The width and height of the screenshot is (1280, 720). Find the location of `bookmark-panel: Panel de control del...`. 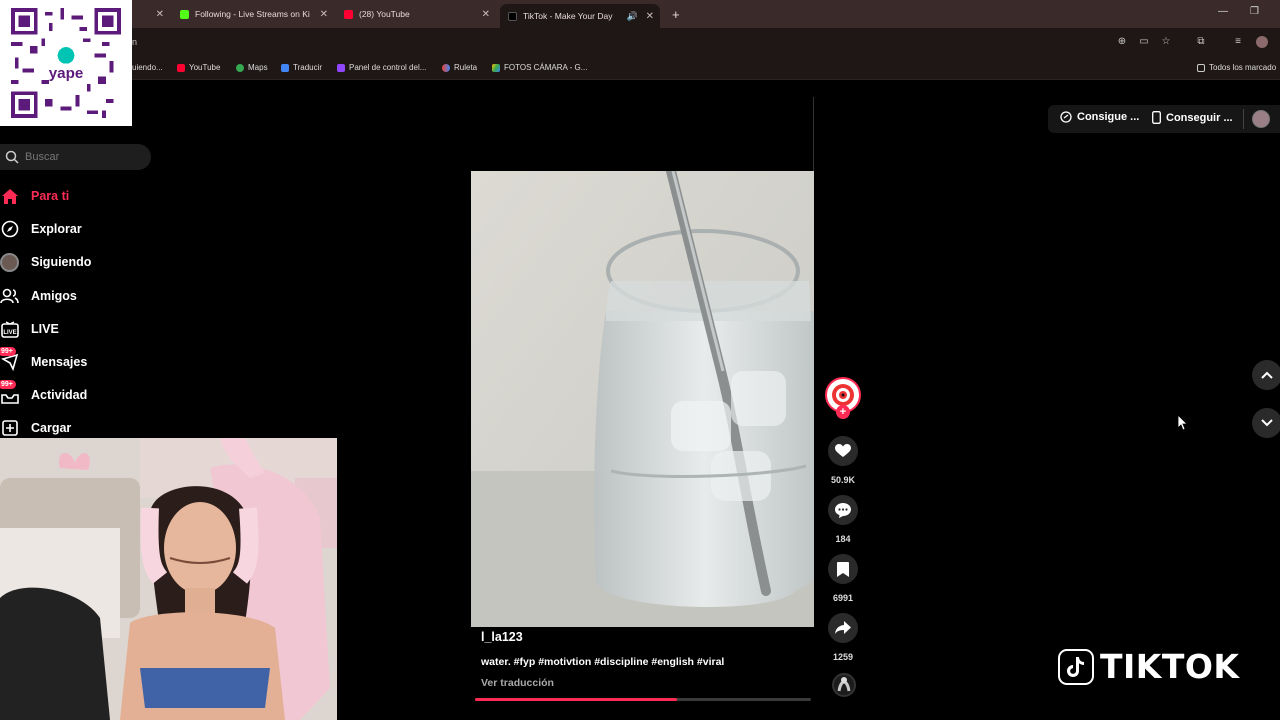

bookmark-panel: Panel de control del... is located at coordinates (381, 67).